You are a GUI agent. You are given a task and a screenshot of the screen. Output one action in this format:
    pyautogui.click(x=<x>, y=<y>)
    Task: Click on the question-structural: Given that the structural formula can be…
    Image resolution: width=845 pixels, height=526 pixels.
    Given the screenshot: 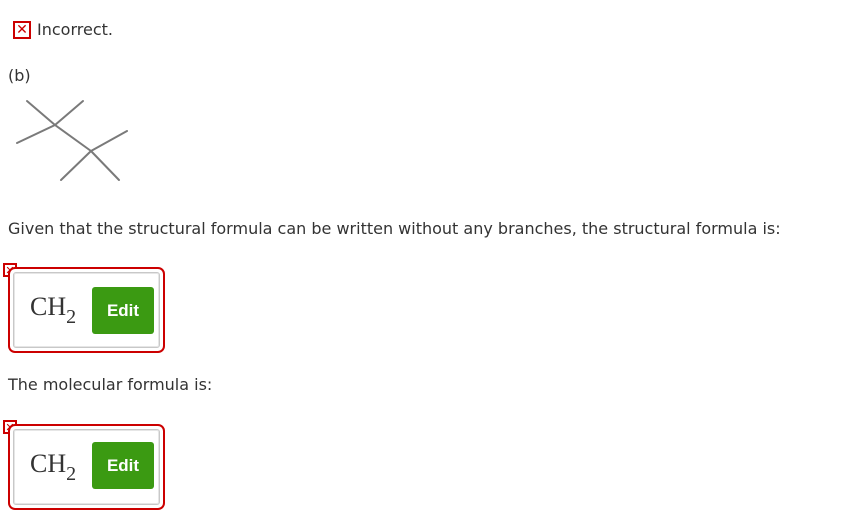 What is the action you would take?
    pyautogui.click(x=394, y=228)
    